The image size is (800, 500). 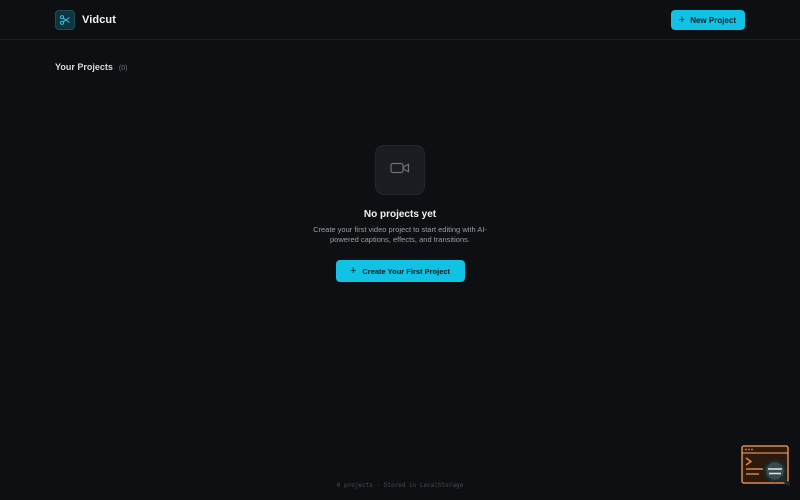 I want to click on top-bar: Vidcut + New Project, so click(x=400, y=20).